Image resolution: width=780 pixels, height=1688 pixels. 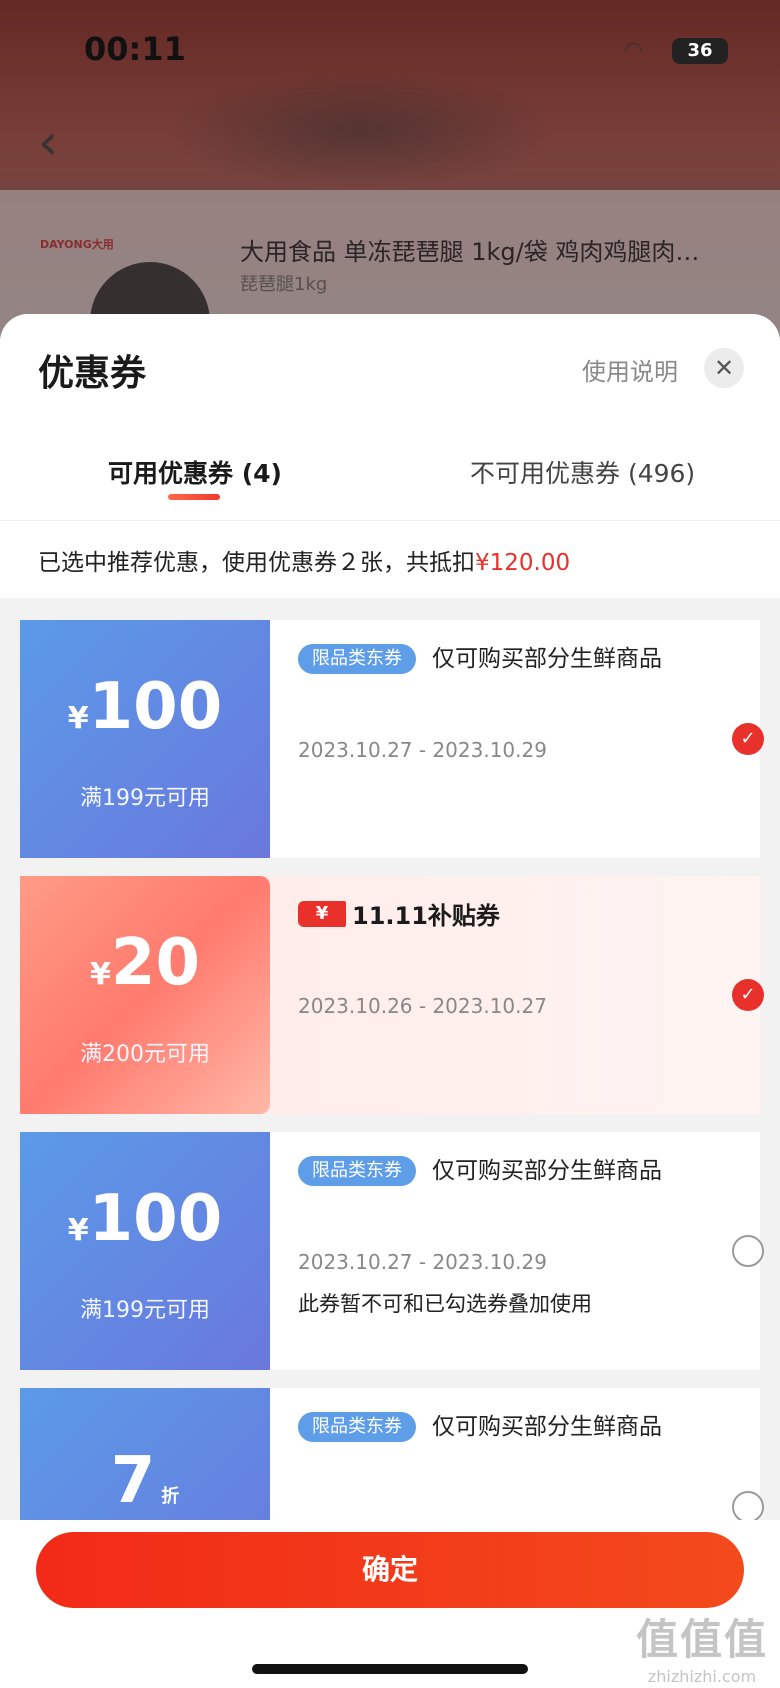 I want to click on subsidy-badge: ¥11.11补贴券, so click(x=399, y=913).